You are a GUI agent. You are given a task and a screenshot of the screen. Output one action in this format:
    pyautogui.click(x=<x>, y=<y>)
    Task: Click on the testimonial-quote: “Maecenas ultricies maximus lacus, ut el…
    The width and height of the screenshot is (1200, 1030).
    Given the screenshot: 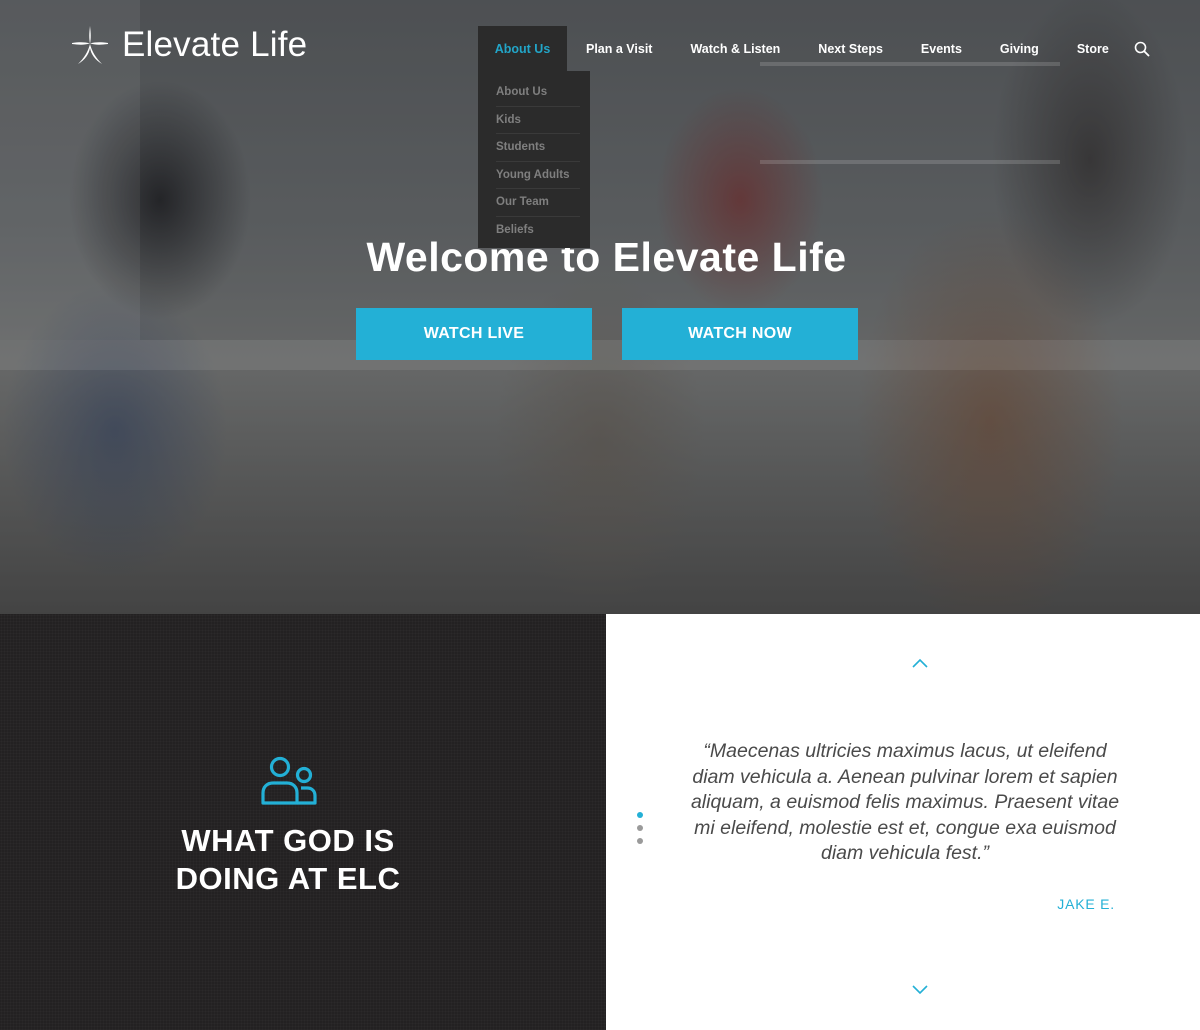 What is the action you would take?
    pyautogui.click(x=905, y=802)
    